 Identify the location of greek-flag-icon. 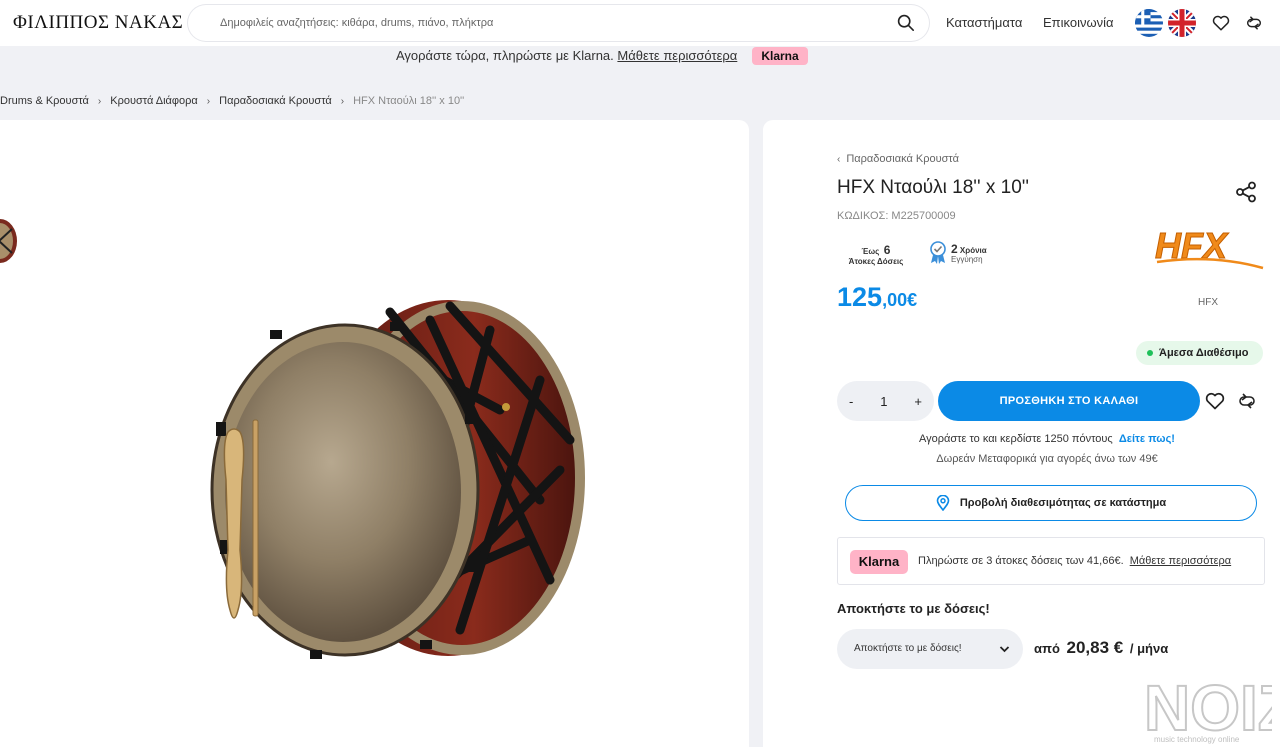
(1149, 23).